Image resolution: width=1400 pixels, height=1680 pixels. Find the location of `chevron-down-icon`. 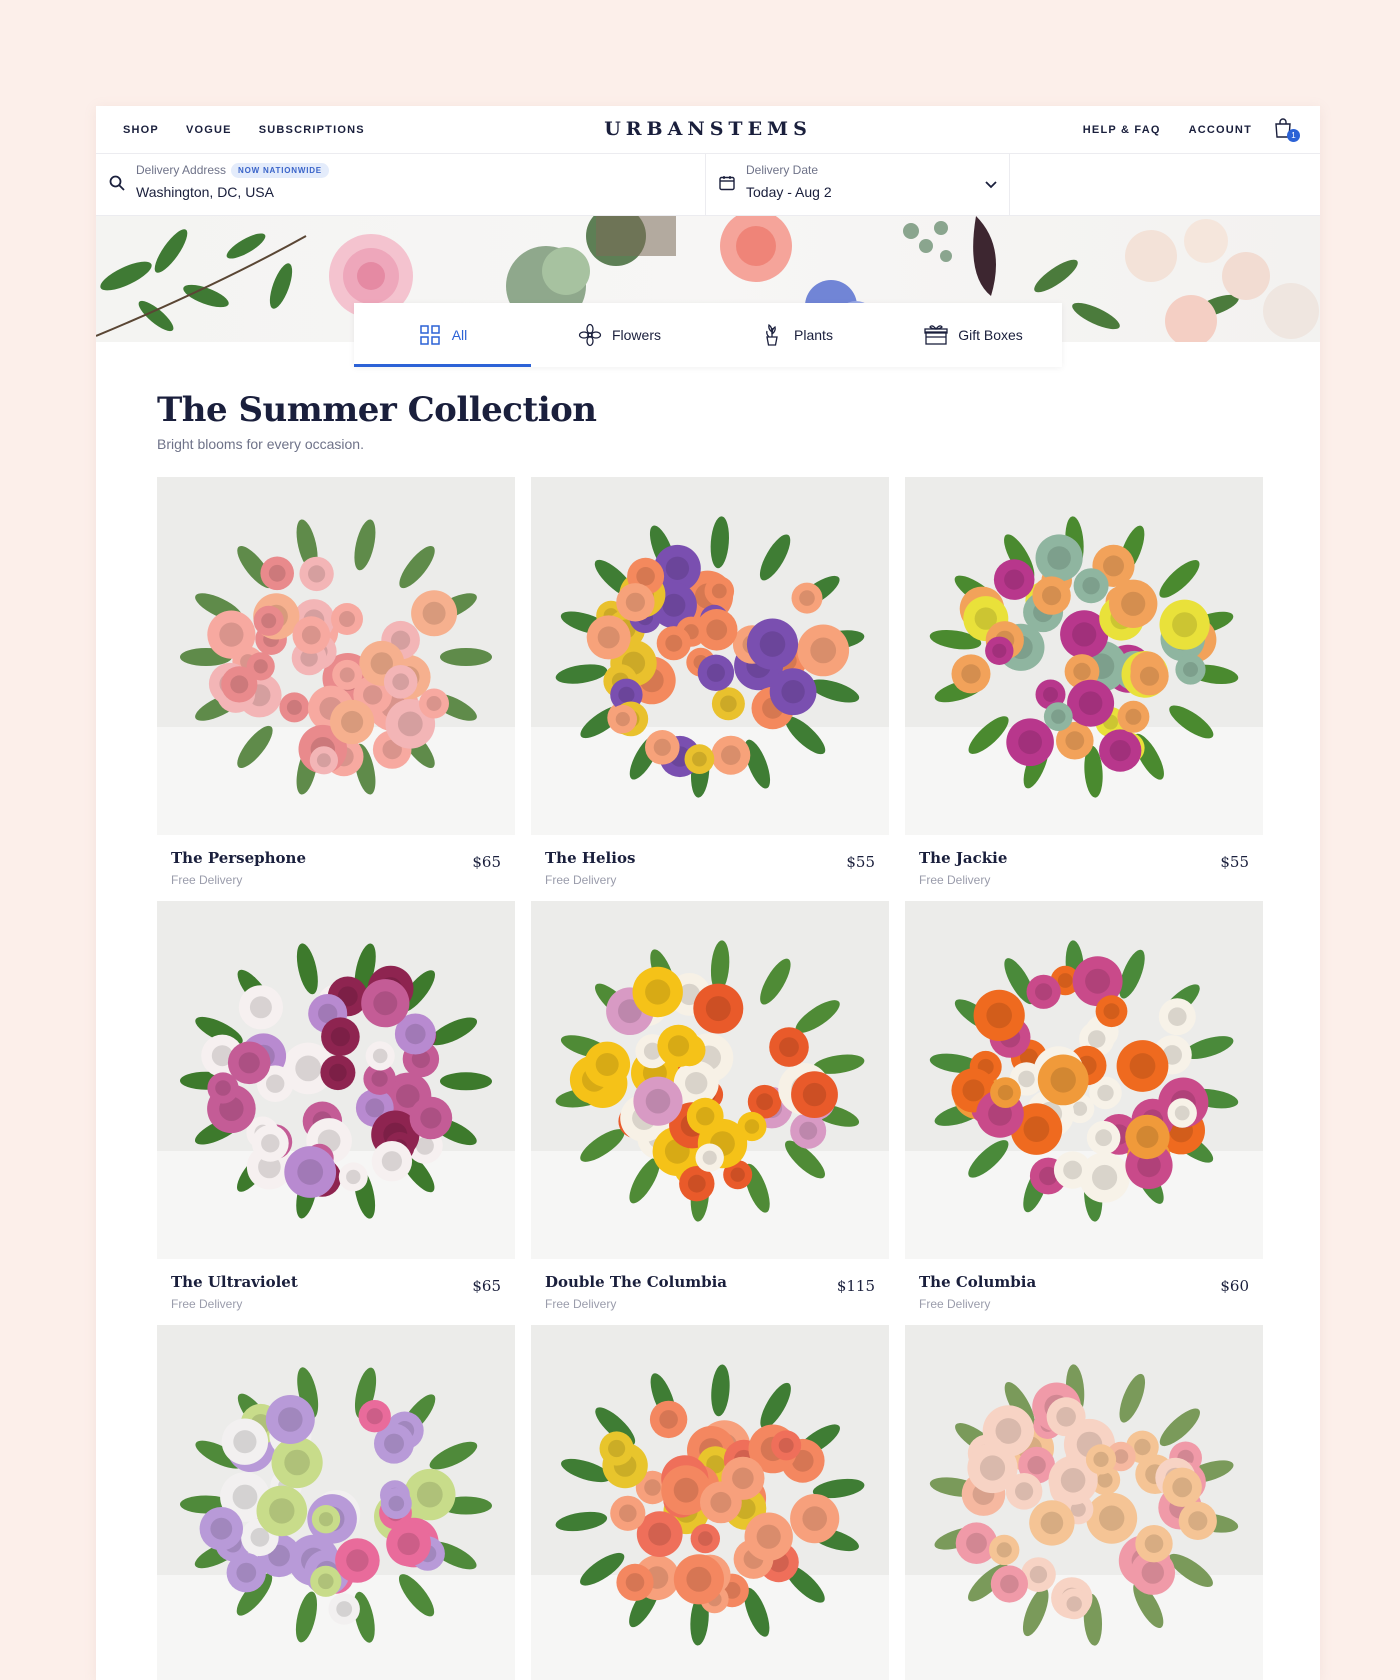

chevron-down-icon is located at coordinates (991, 185).